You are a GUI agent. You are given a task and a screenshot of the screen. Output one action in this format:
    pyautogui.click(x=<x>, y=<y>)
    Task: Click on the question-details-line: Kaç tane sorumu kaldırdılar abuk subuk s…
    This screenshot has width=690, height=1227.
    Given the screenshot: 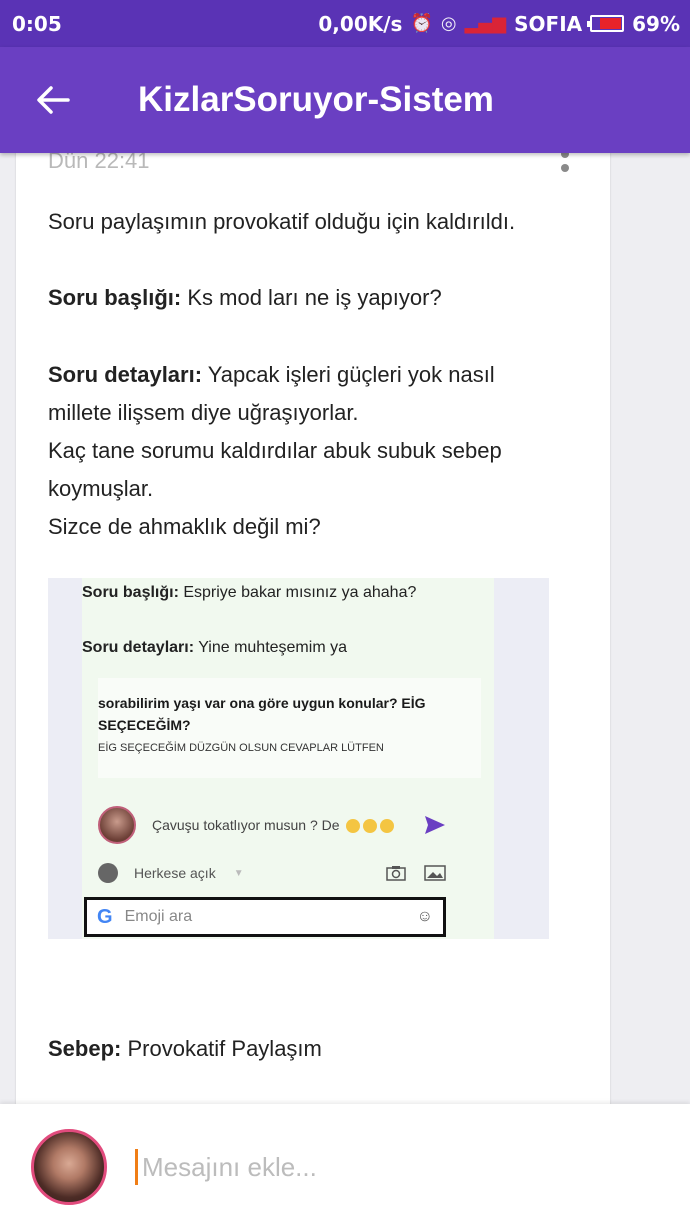 What is the action you would take?
    pyautogui.click(x=275, y=450)
    